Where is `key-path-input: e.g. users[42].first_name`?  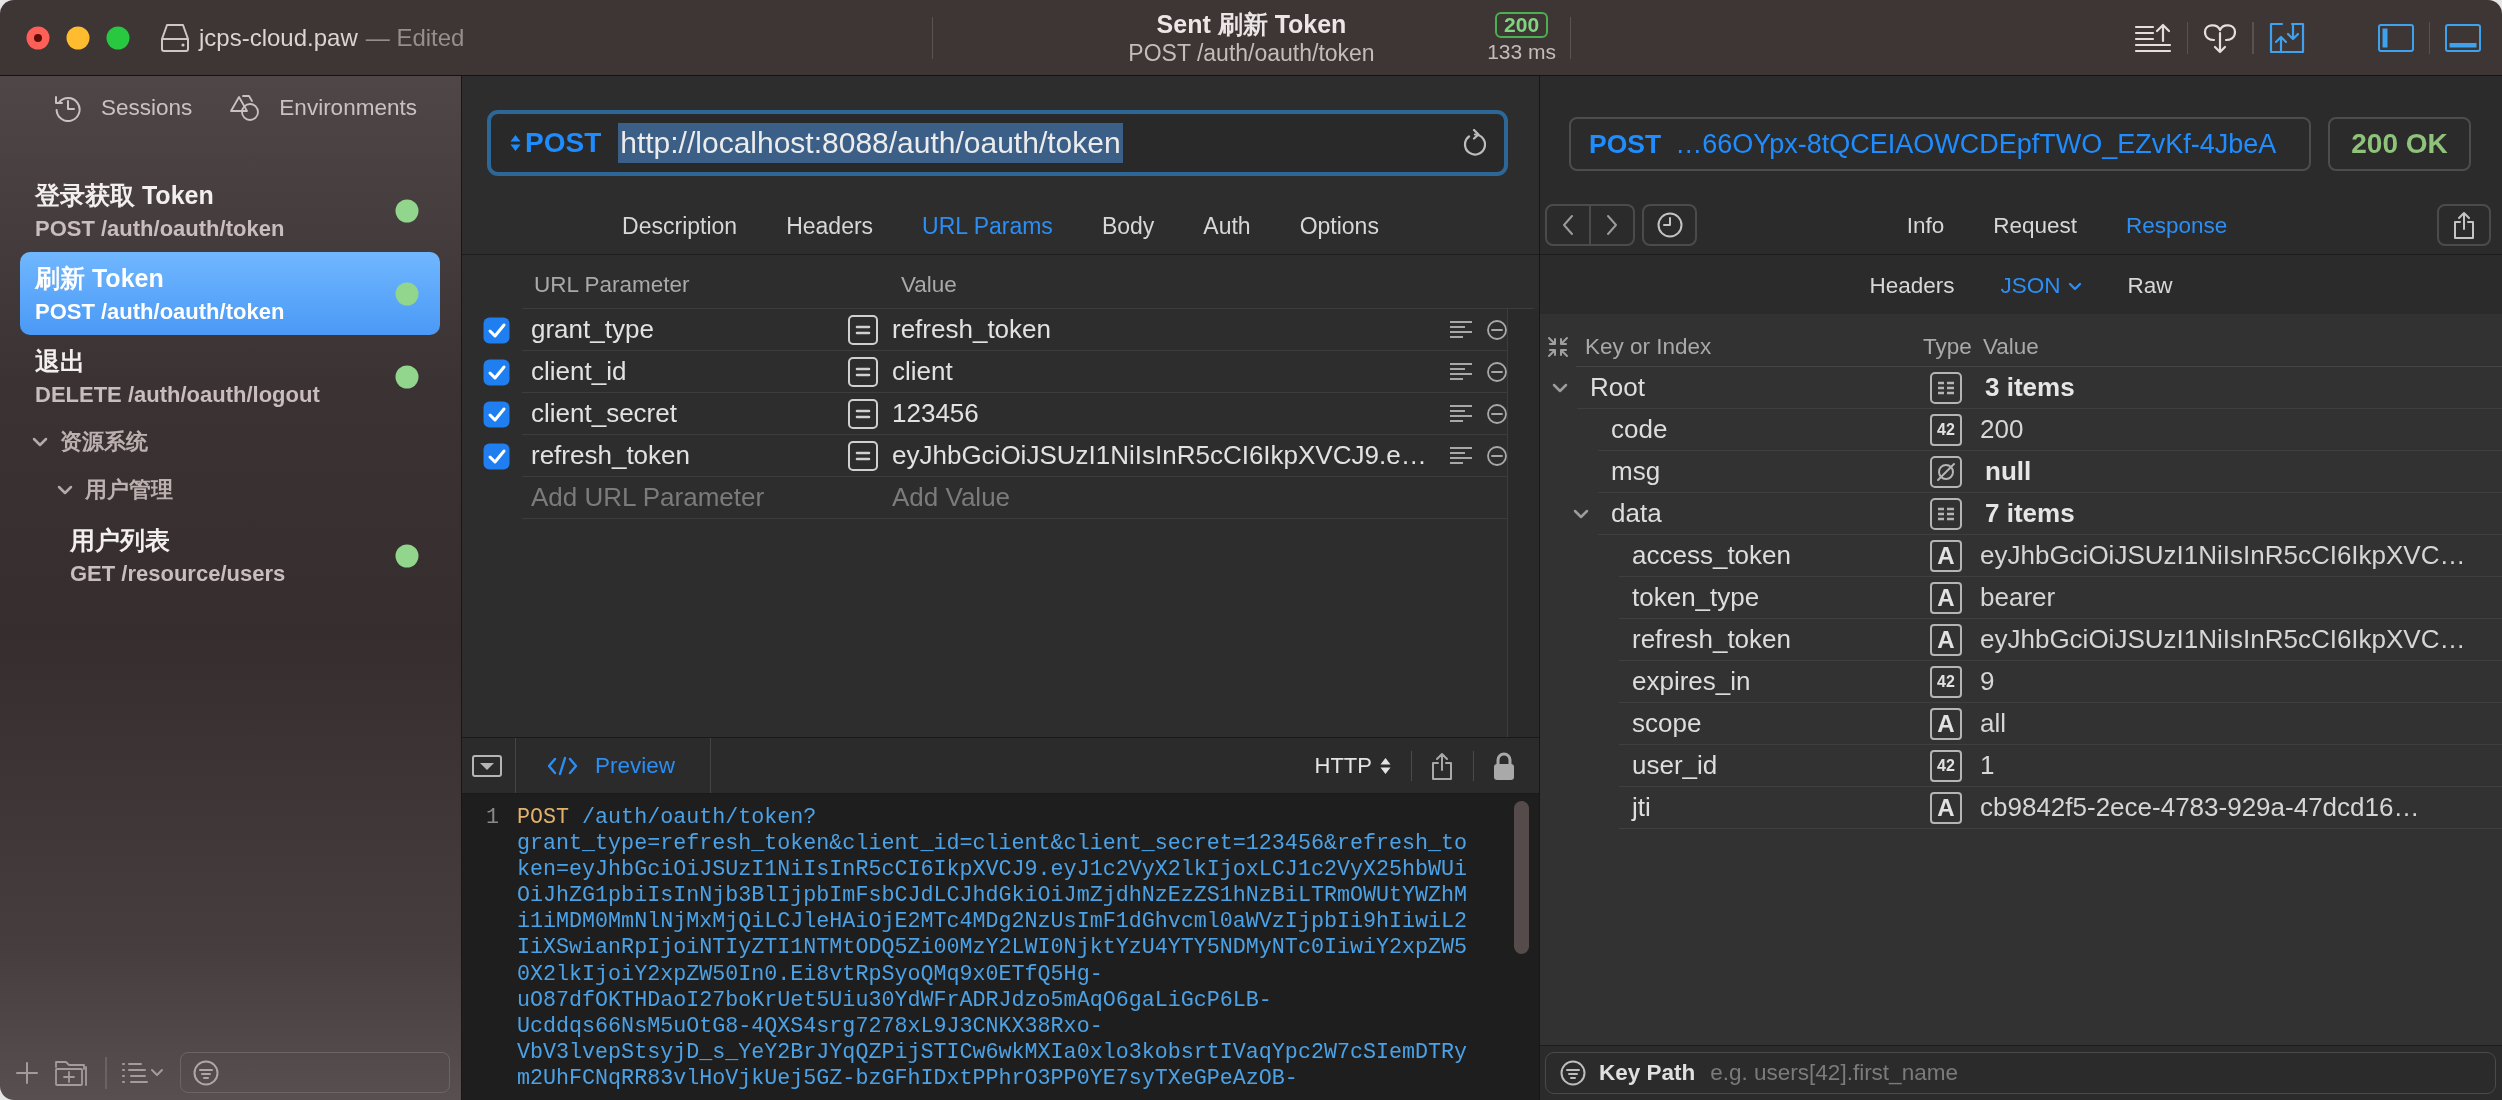
key-path-input: e.g. users[42].first_name is located at coordinates (2101, 1073).